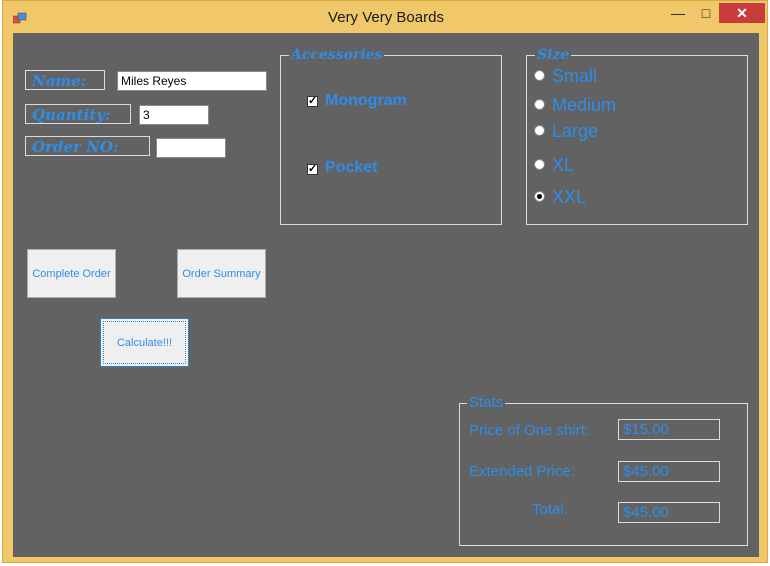 The image size is (770, 566). Describe the element at coordinates (669, 471) in the screenshot. I see `extended-price-value: $45.00` at that location.